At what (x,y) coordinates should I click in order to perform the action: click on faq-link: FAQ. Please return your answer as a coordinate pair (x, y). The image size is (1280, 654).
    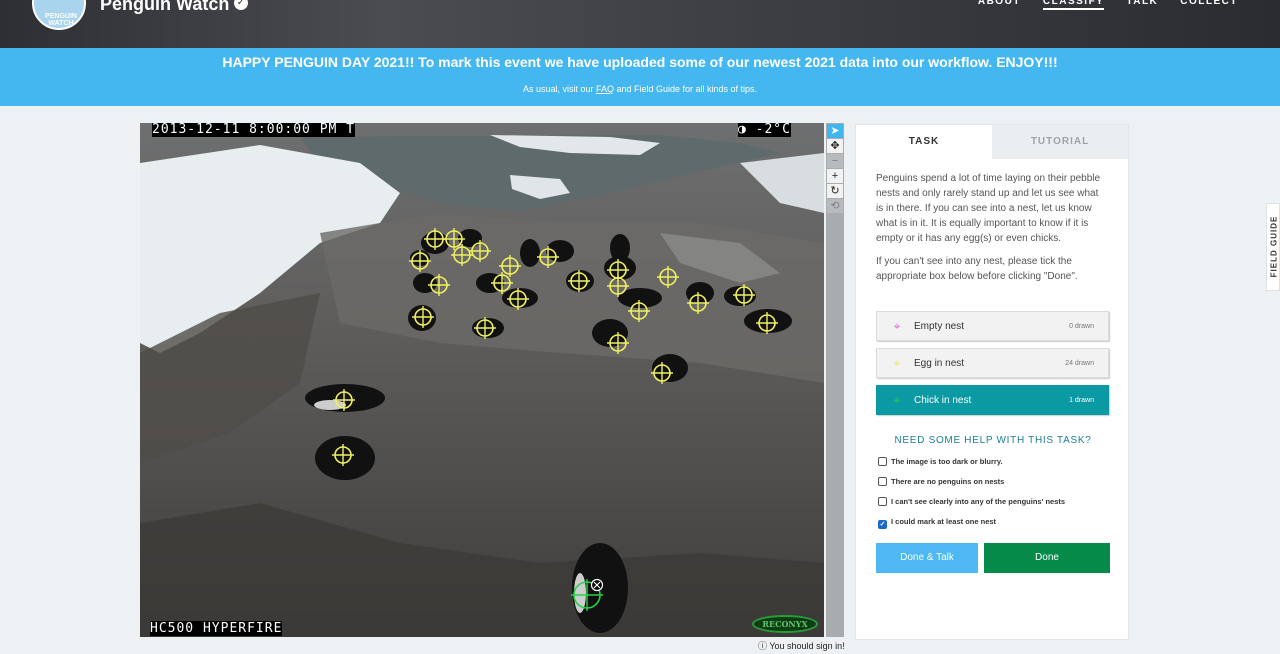
    Looking at the image, I should click on (605, 89).